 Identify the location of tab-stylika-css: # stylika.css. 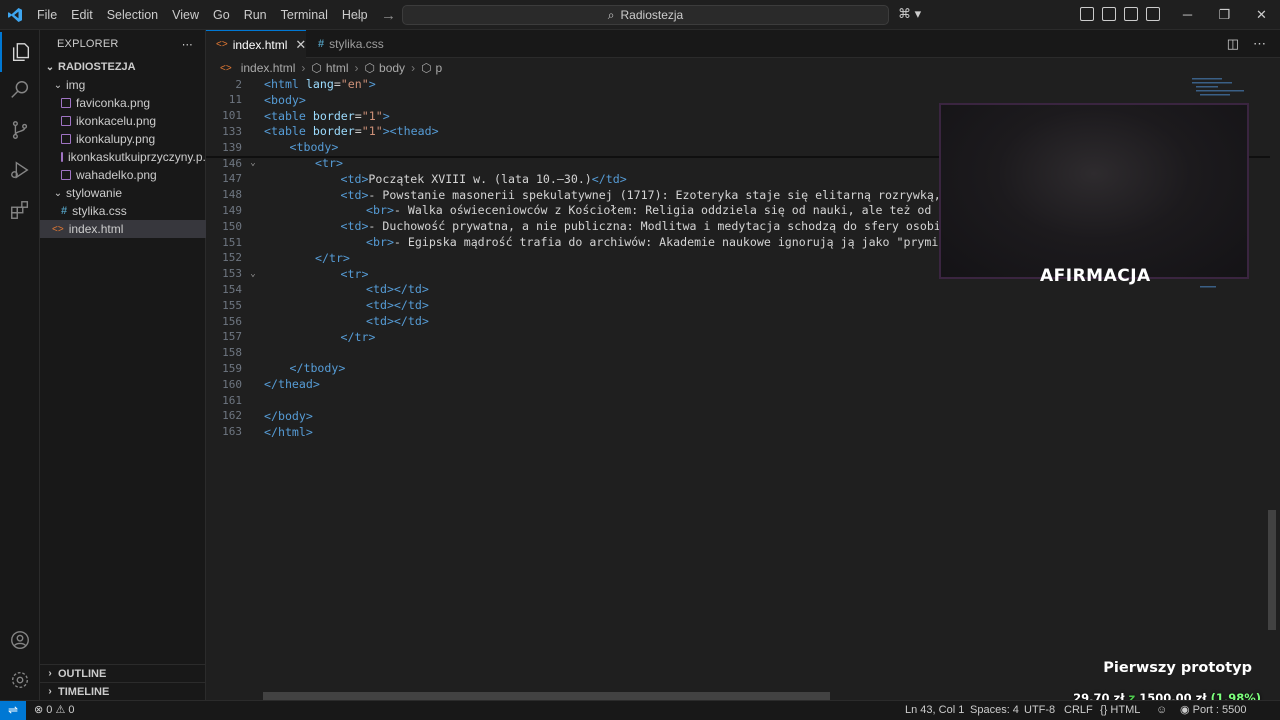
(358, 44).